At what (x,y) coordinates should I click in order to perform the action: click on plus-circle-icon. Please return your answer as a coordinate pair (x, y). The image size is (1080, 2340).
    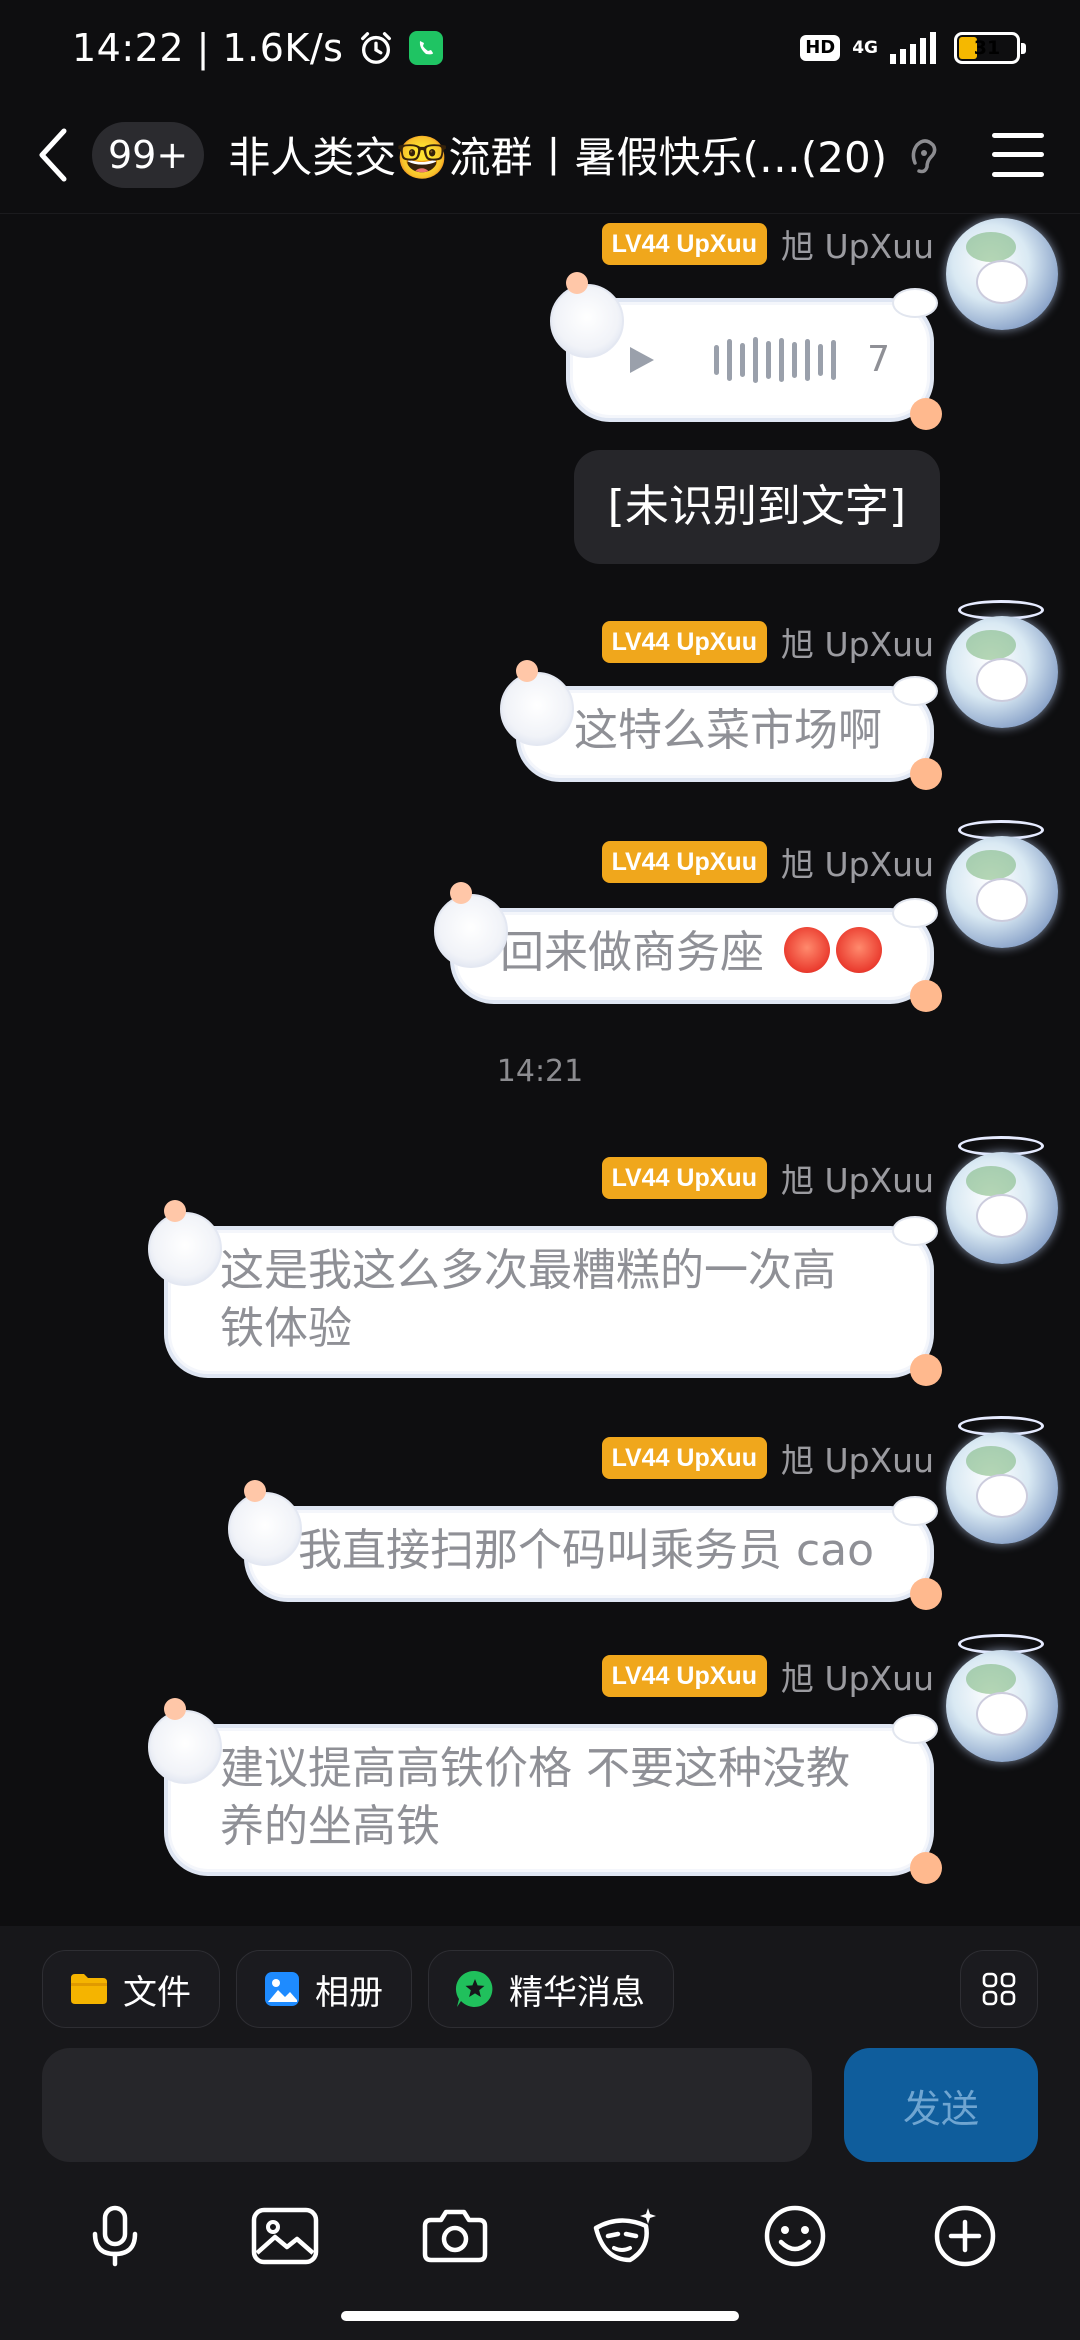
    Looking at the image, I should click on (965, 2236).